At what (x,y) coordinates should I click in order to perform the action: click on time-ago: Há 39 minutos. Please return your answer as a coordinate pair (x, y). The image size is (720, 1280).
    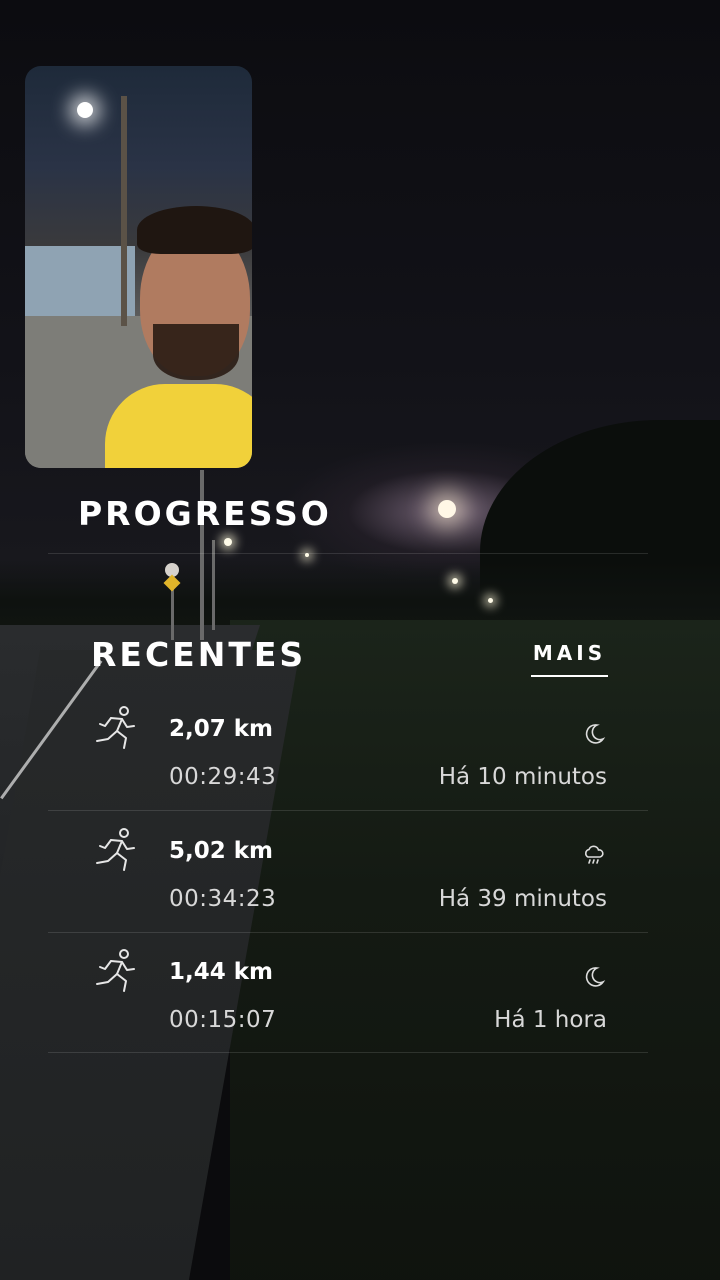
    Looking at the image, I should click on (522, 899).